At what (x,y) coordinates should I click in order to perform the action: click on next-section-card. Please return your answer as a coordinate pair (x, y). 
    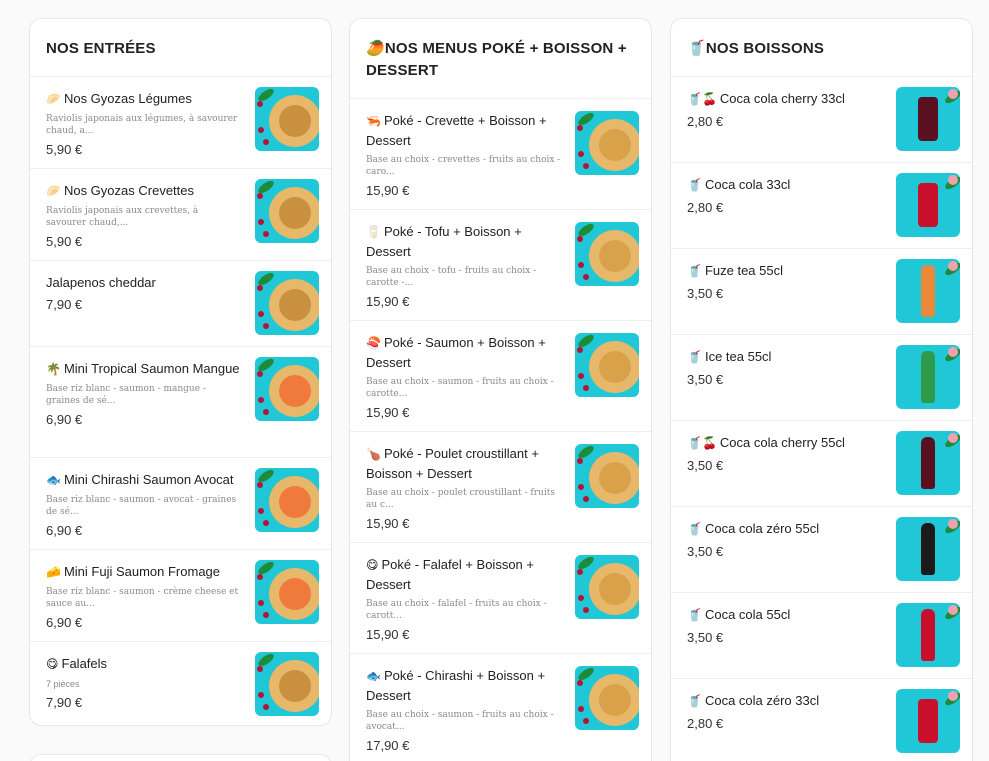
    Looking at the image, I should click on (180, 757).